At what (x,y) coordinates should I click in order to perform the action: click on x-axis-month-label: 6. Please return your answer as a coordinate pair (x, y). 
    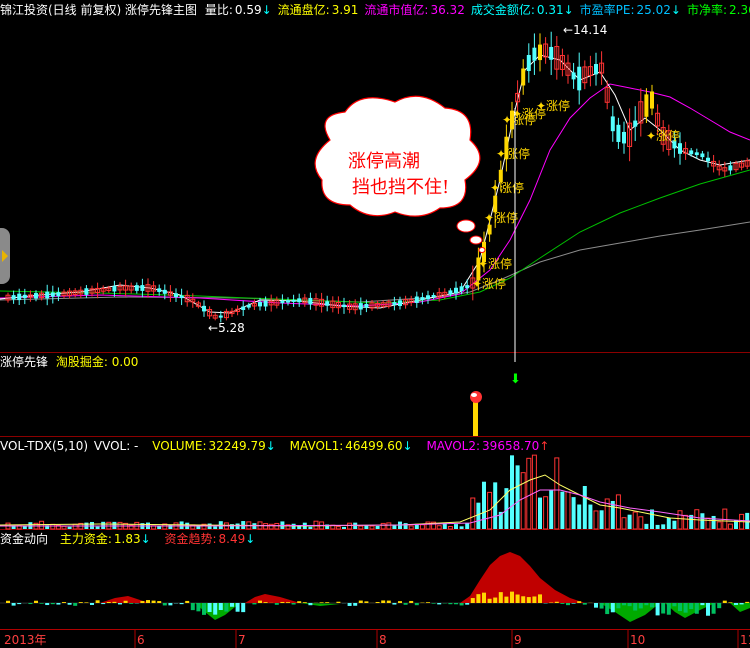
    Looking at the image, I should click on (141, 640).